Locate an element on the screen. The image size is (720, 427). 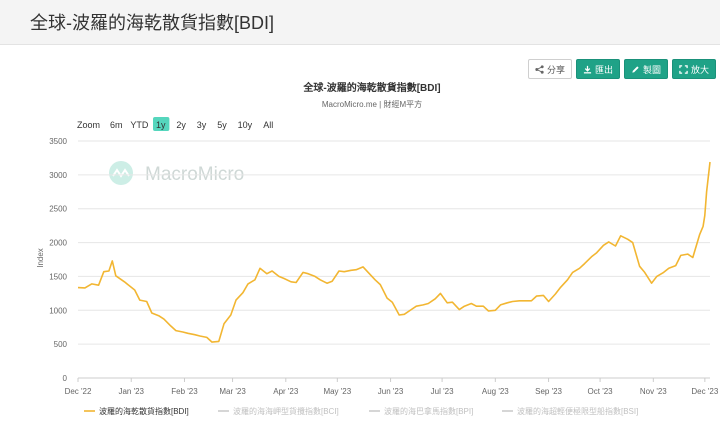
zoom-option-ytd: YTD is located at coordinates (139, 125).